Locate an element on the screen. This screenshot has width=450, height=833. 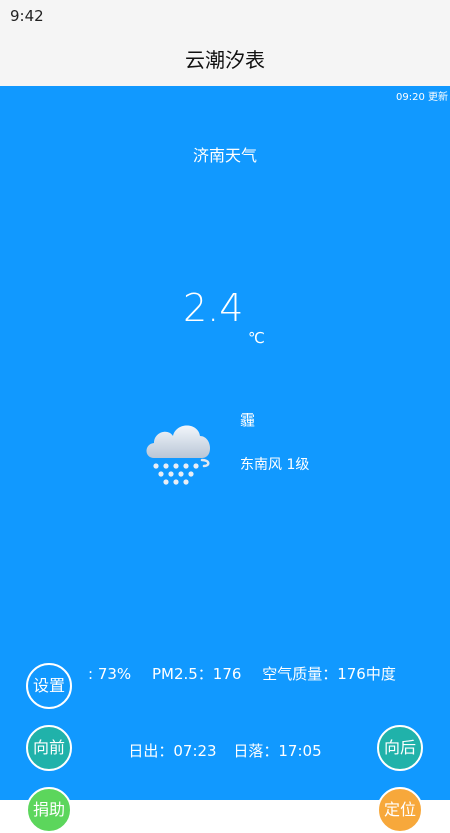
app-bar: 云潮汐表 is located at coordinates (225, 58).